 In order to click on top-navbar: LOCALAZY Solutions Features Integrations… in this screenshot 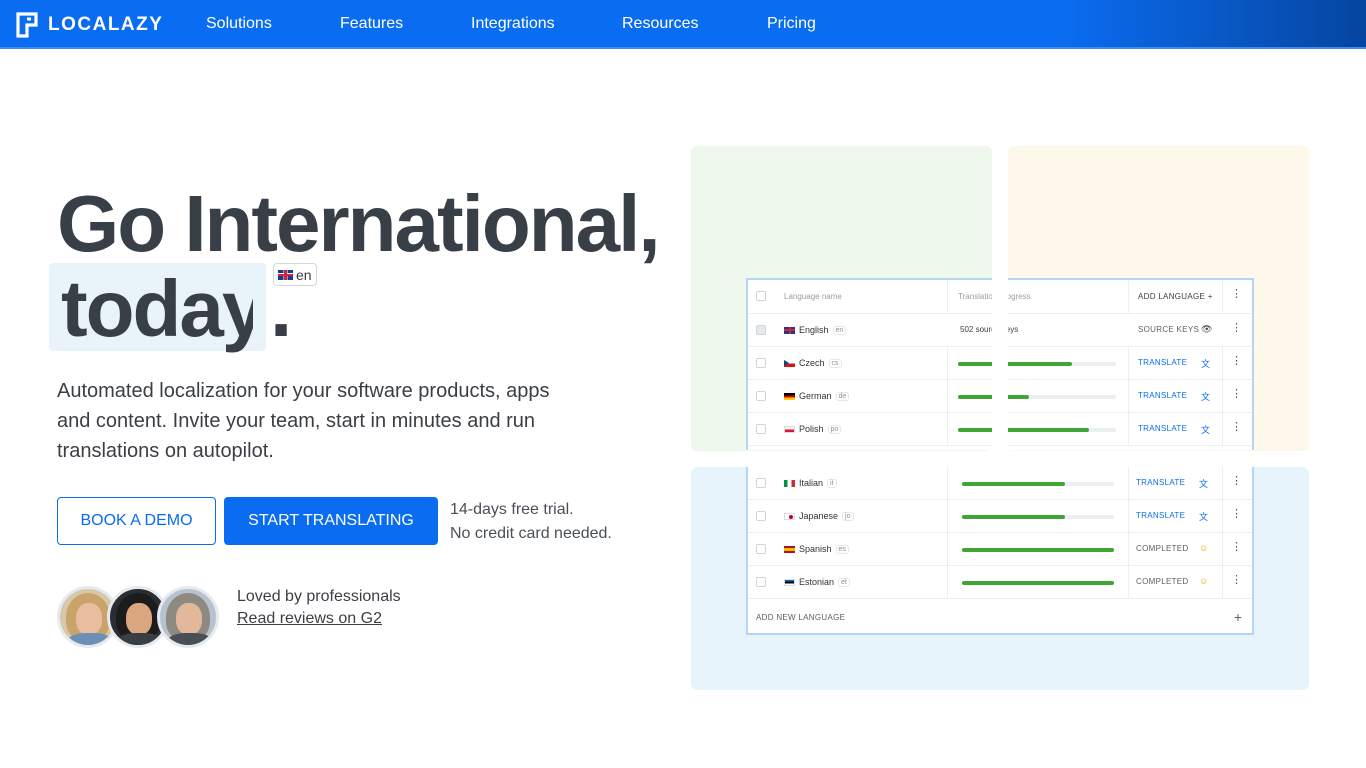, I will do `click(683, 24)`.